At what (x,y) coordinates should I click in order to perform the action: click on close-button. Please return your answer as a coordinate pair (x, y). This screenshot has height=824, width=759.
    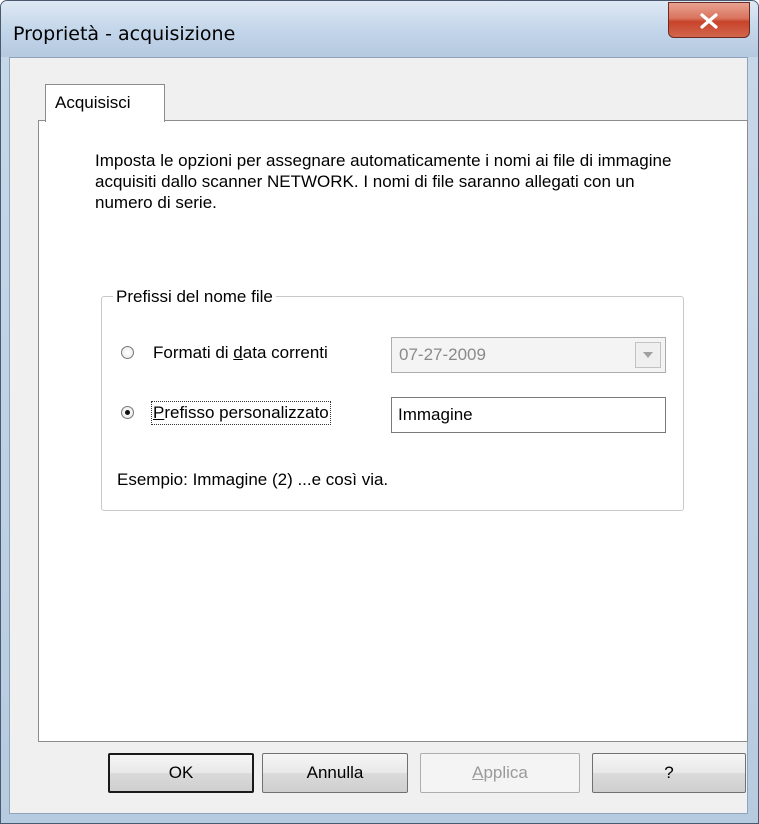
    Looking at the image, I should click on (709, 20).